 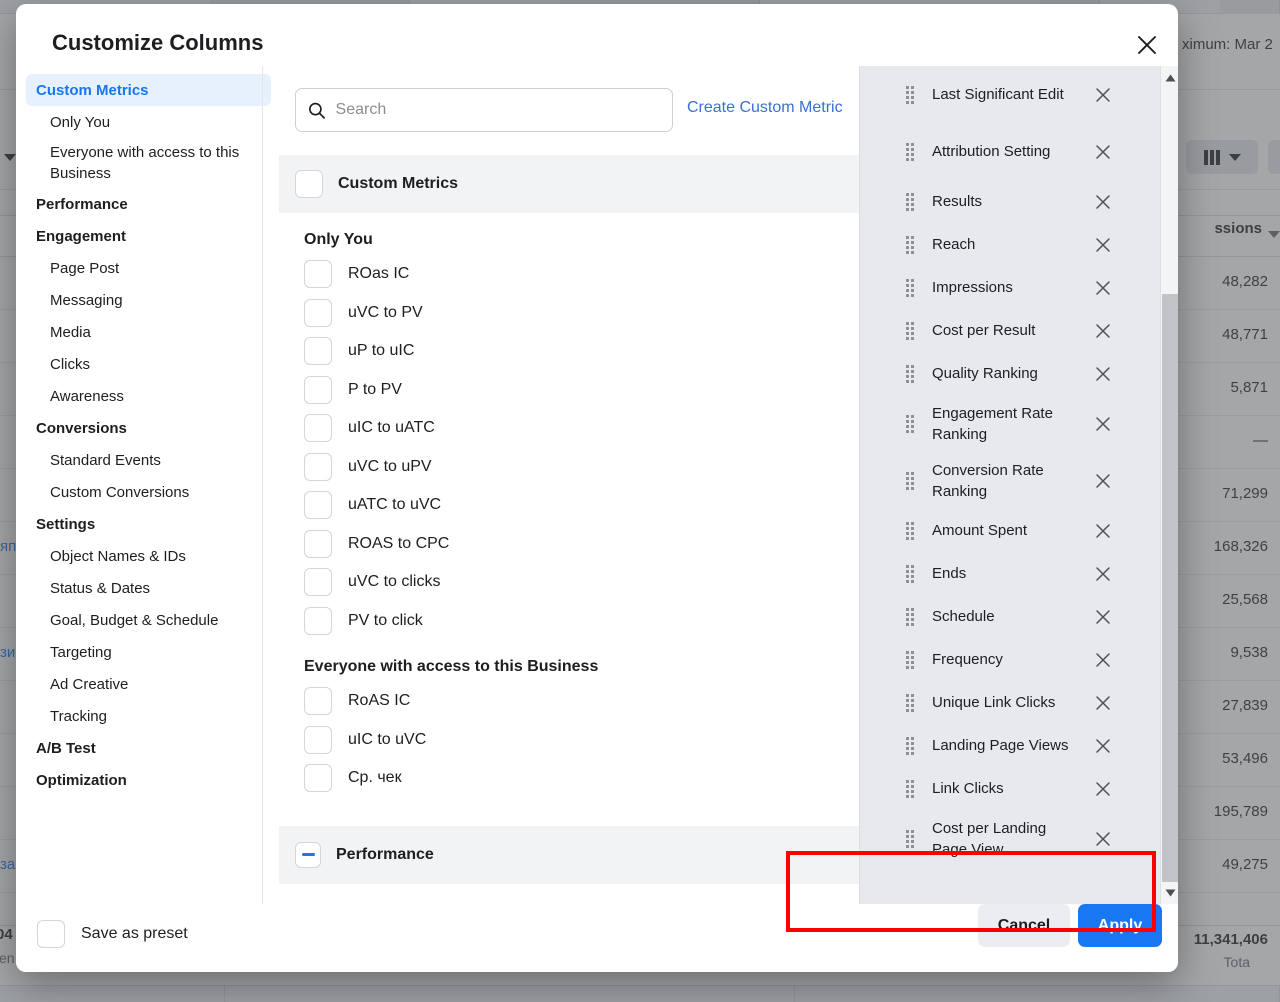 I want to click on selected-column-row: Attribution Setting, so click(x=1004, y=151).